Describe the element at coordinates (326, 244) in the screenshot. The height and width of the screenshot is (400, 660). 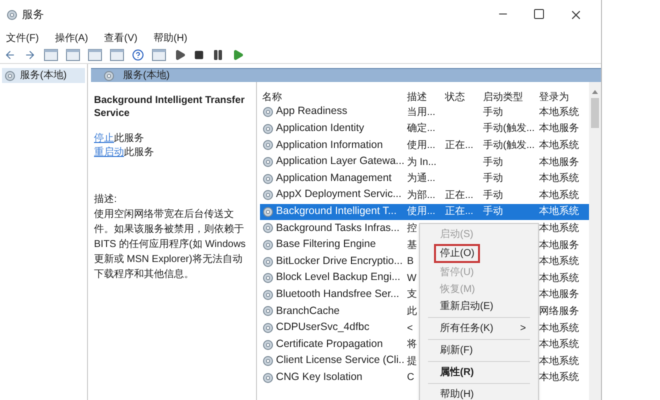
I see `table-cell-text: Base Filtering Engine` at that location.